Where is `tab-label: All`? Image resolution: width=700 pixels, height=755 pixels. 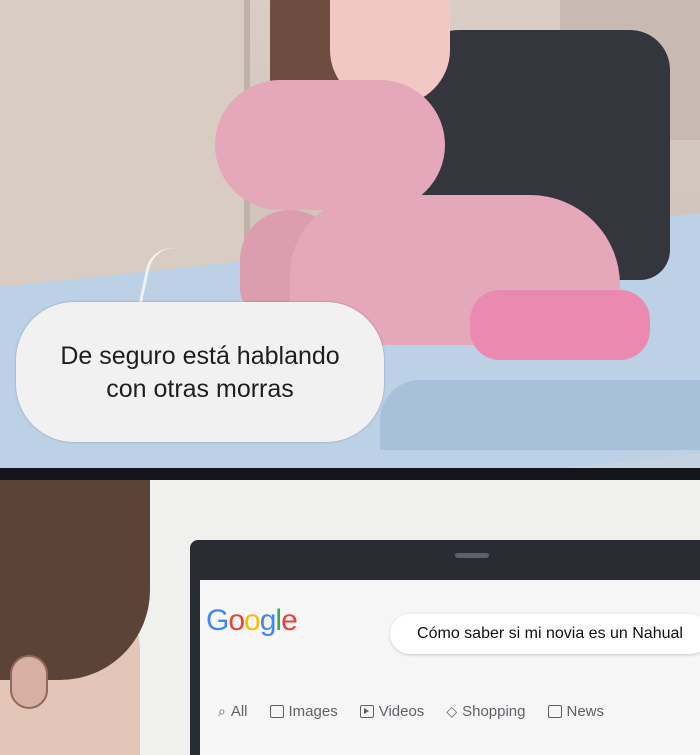 tab-label: All is located at coordinates (239, 711).